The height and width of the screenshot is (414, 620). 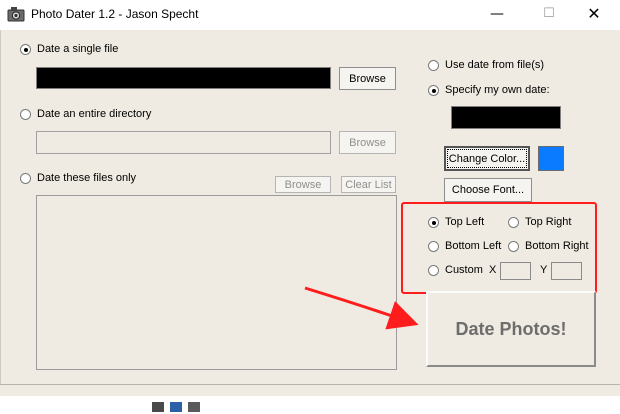 What do you see at coordinates (303, 184) in the screenshot?
I see `browse-files-button: Browse` at bounding box center [303, 184].